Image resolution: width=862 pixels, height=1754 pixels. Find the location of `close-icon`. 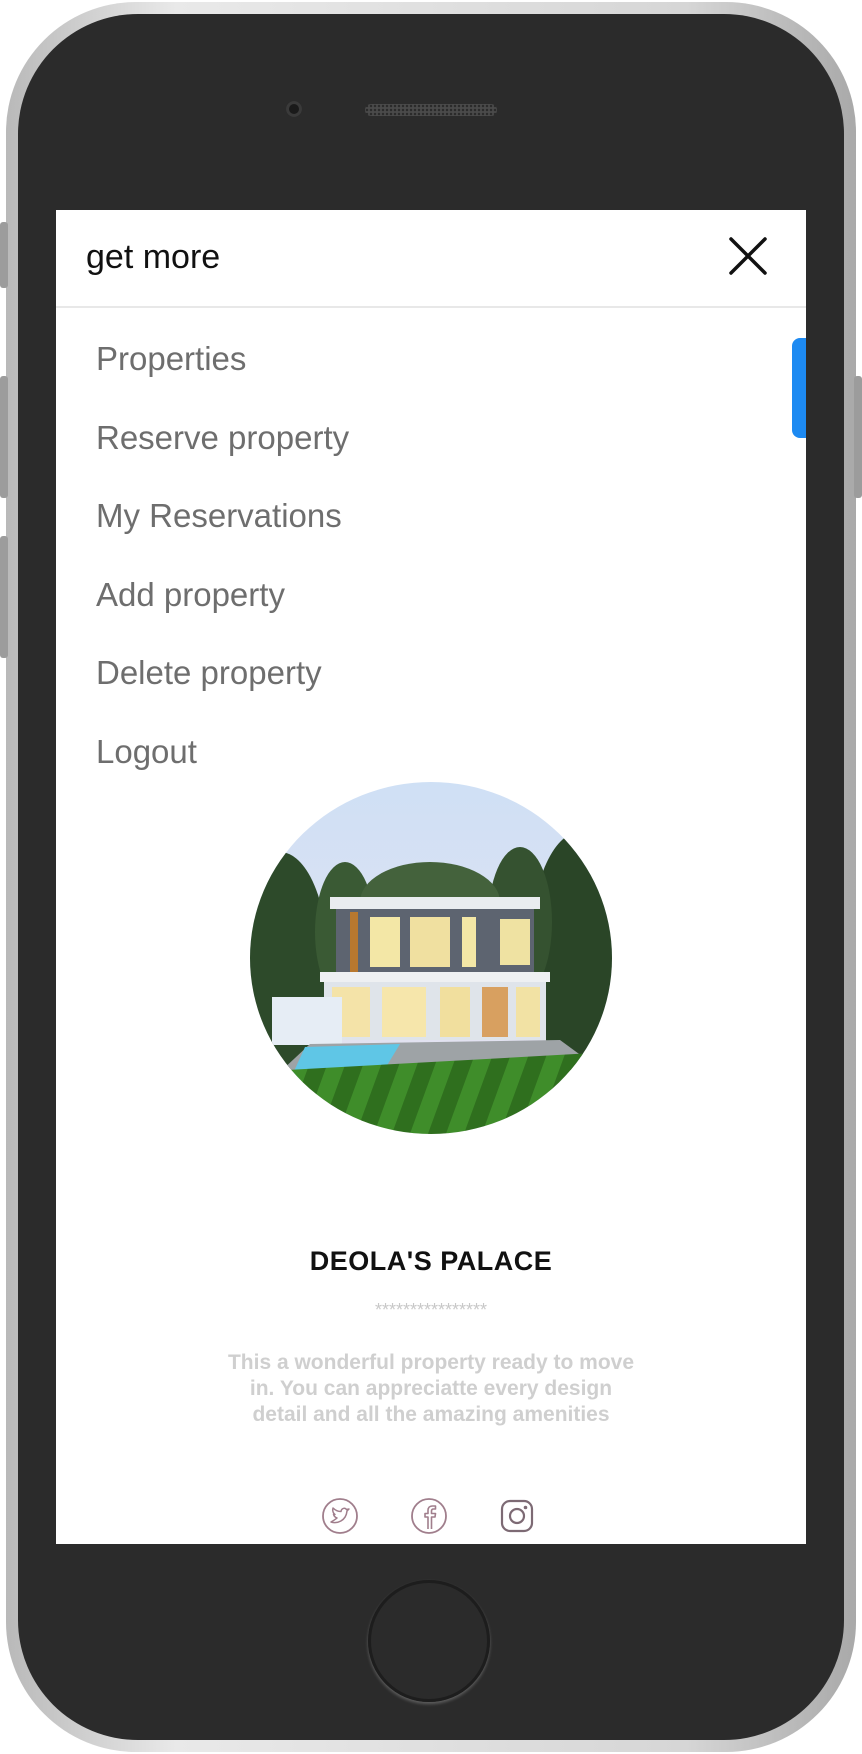

close-icon is located at coordinates (748, 256).